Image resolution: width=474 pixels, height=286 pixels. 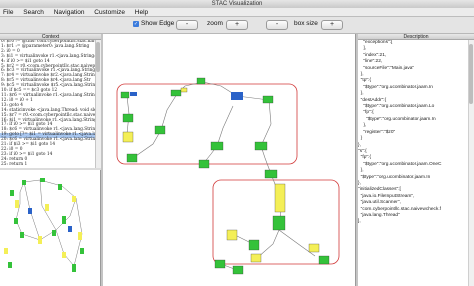 I want to click on menu-bar: File Search Navigation Customize Help, so click(x=237, y=12).